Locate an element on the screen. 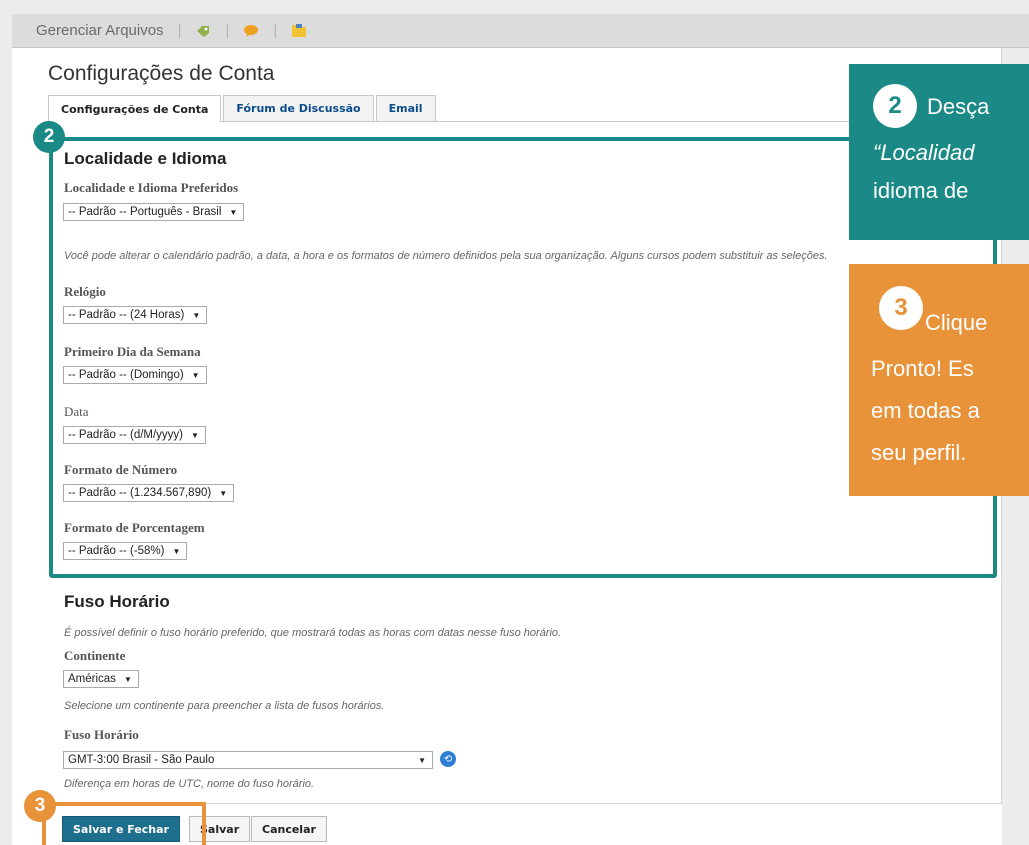  callout-3-line-3: em todas a is located at coordinates (925, 410).